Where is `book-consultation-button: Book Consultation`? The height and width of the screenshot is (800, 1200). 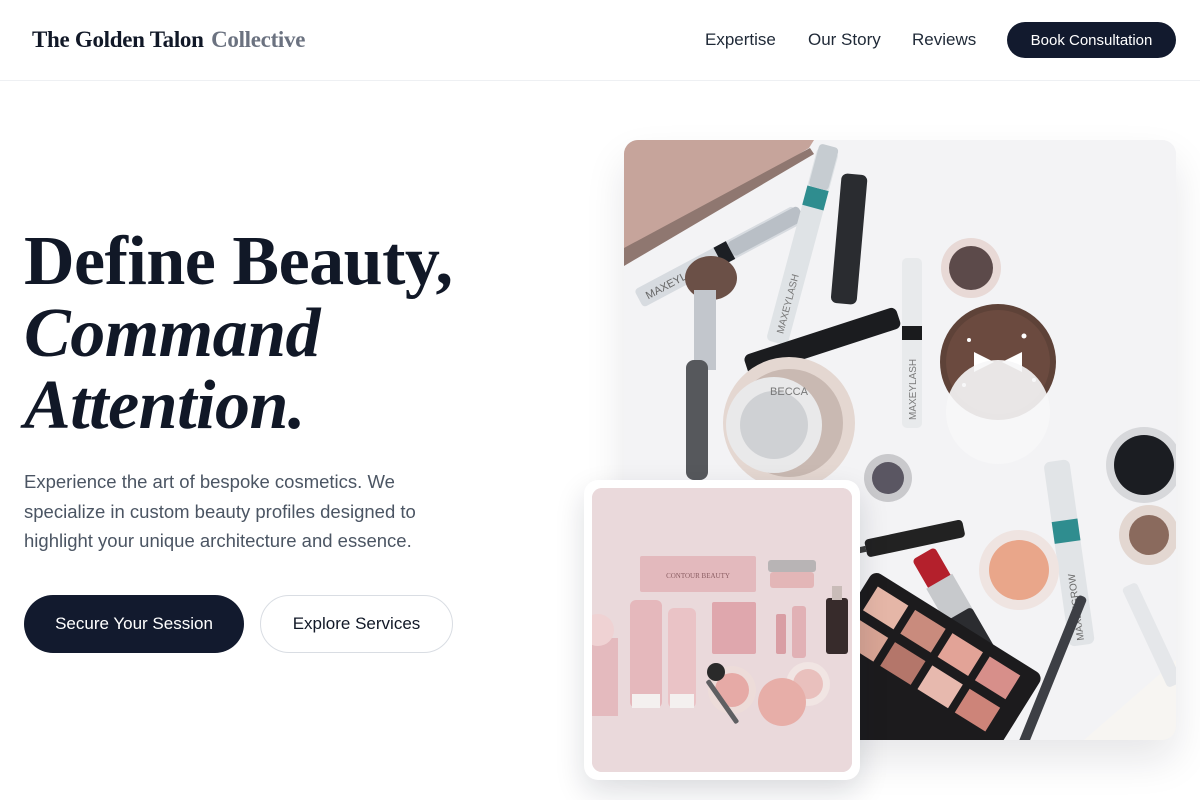 book-consultation-button: Book Consultation is located at coordinates (1091, 40).